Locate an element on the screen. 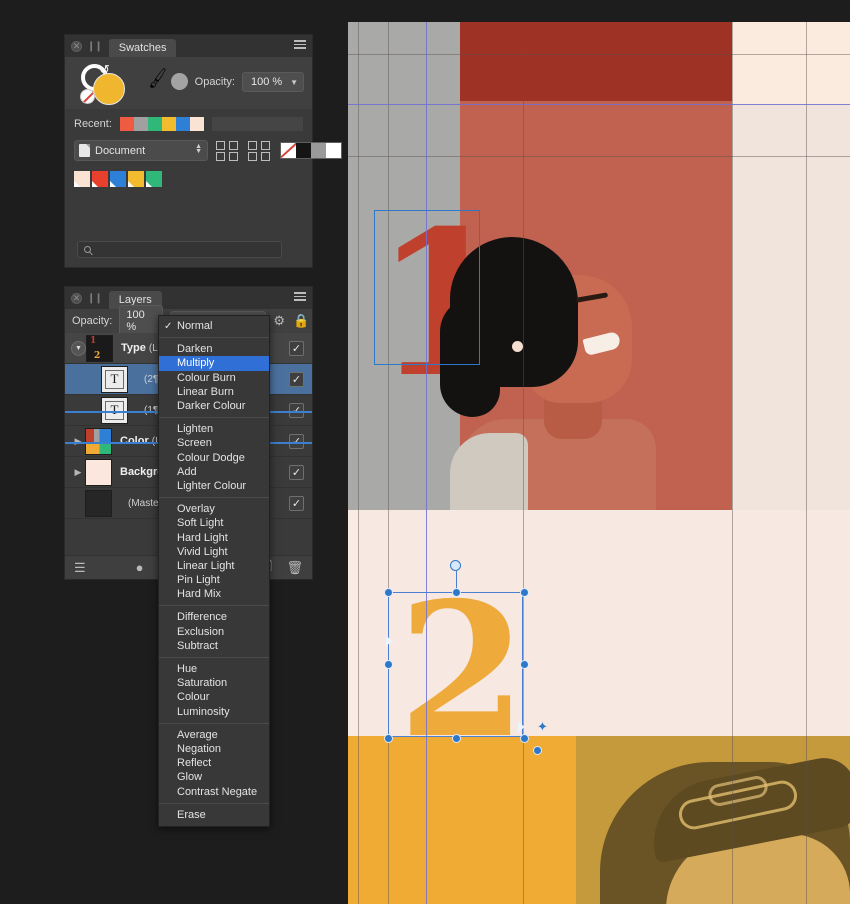 This screenshot has width=850, height=904. blend-mode-item: Linear Burn is located at coordinates (214, 392).